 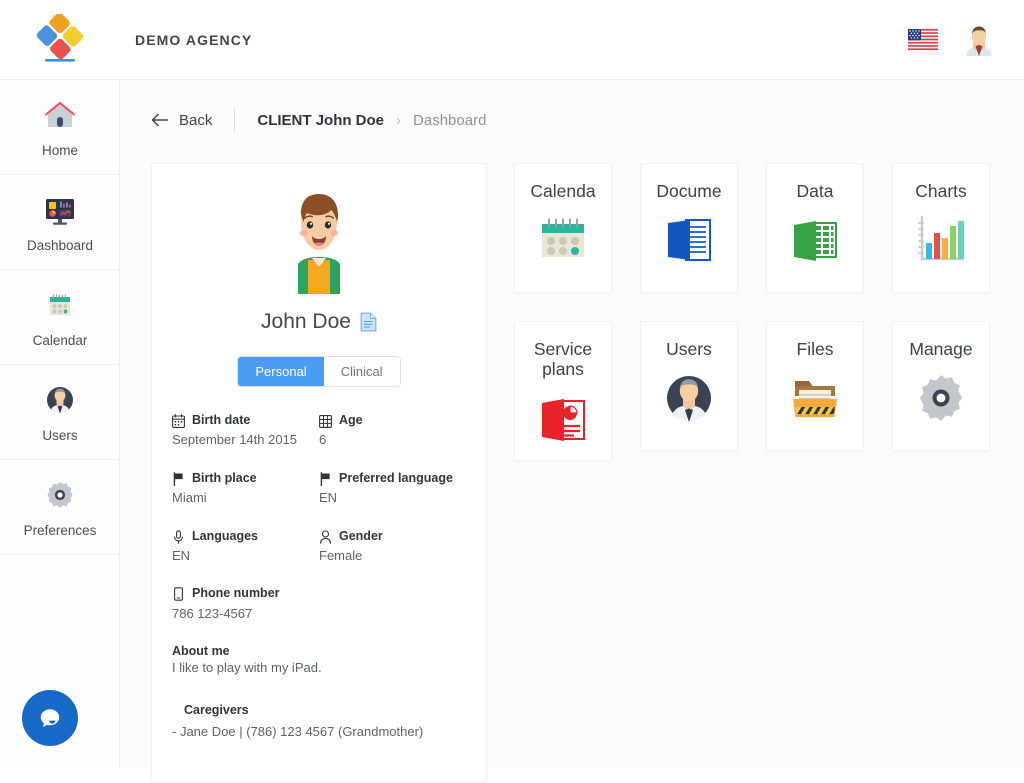 I want to click on field-value: 786 123-4567, so click(x=315, y=614).